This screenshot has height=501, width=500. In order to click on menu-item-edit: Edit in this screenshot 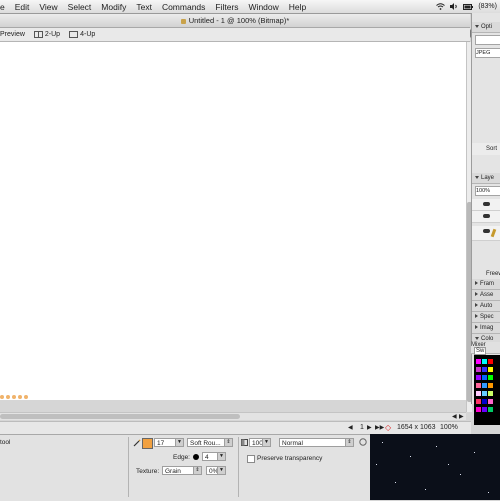, I will do `click(22, 7)`.